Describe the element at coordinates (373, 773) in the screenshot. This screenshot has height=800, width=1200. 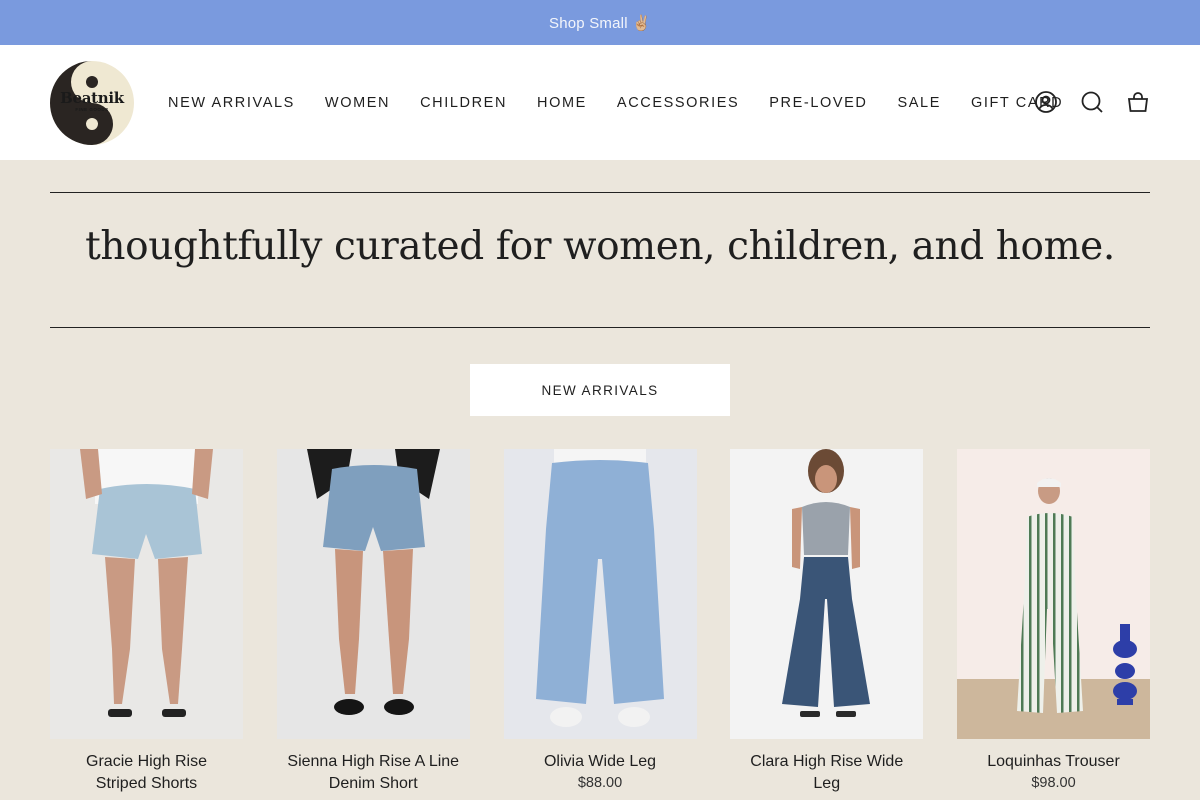
I see `product-name: Sienna High Rise A Line Denim Short` at that location.